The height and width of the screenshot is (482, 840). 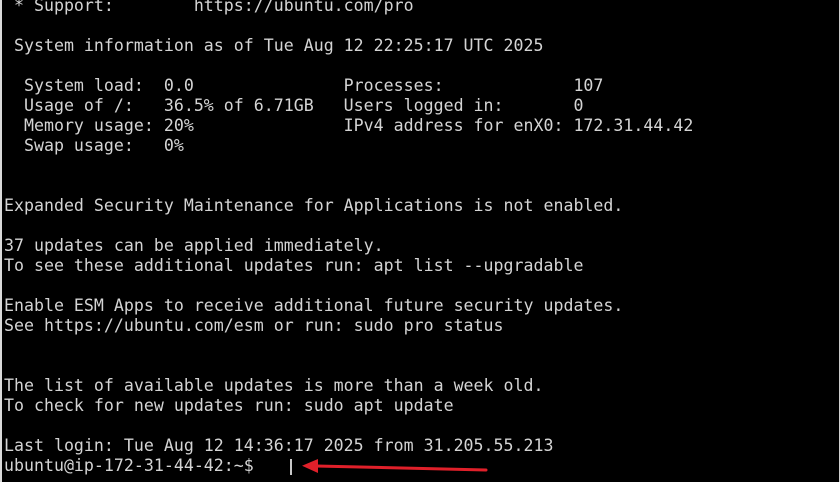 What do you see at coordinates (194, 245) in the screenshot?
I see `terminal-line-updates-count: 37 updates can be applied immediately.` at bounding box center [194, 245].